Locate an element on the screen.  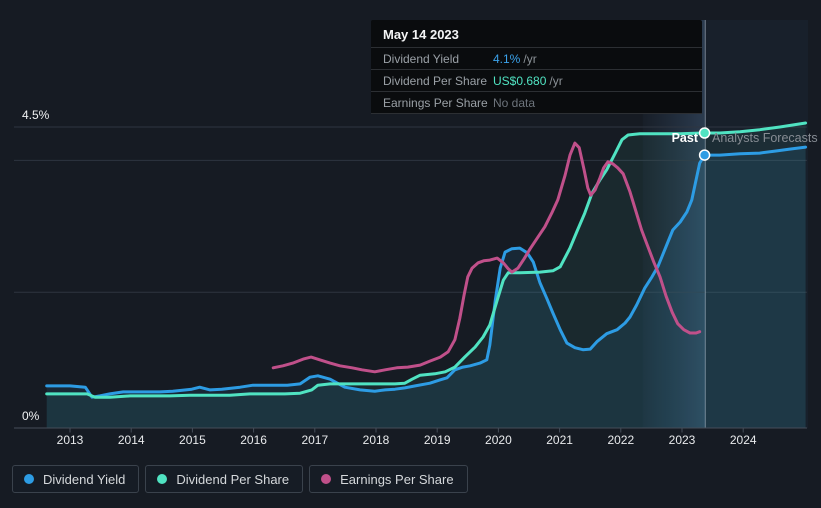
dividend-per-share-dot-icon is located at coordinates (162, 479).